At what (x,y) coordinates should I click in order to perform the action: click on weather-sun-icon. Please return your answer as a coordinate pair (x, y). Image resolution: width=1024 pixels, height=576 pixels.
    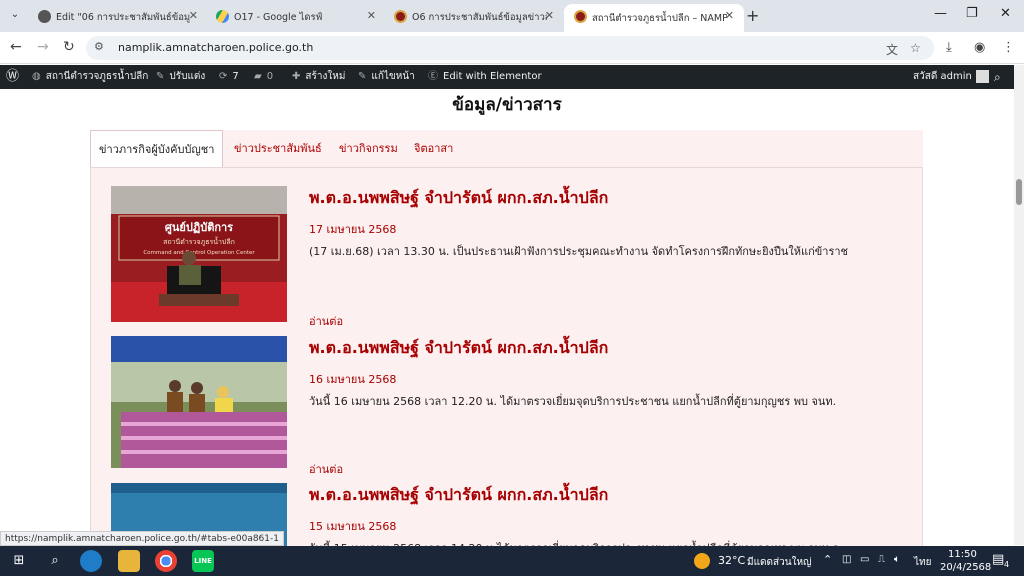
    Looking at the image, I should click on (702, 561).